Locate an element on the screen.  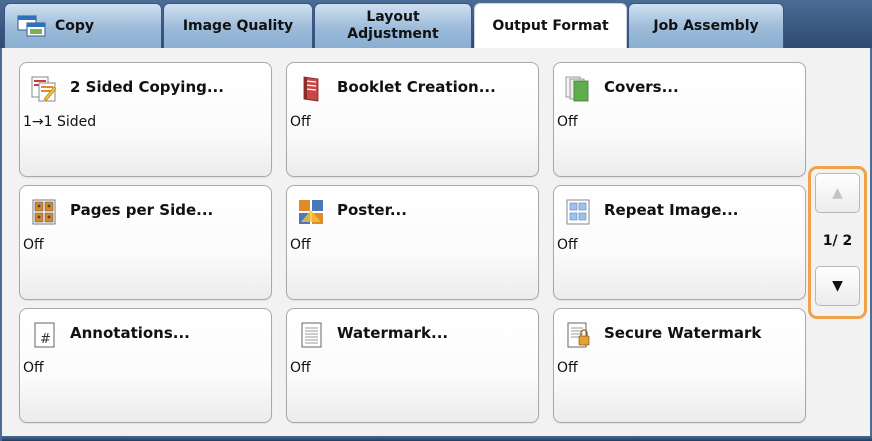
tab-output-format-label: Output Format is located at coordinates (550, 26).